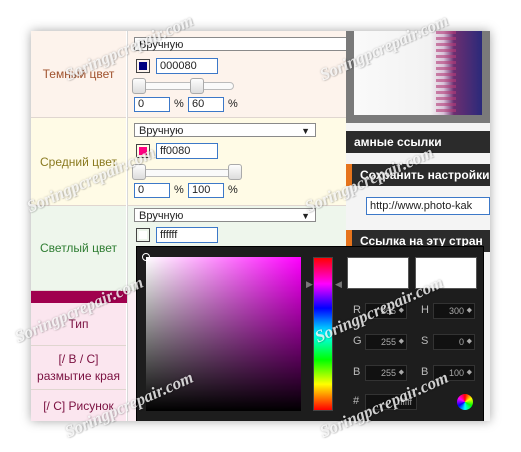 This screenshot has width=521, height=452. I want to click on type-label: Тип, so click(78, 324).